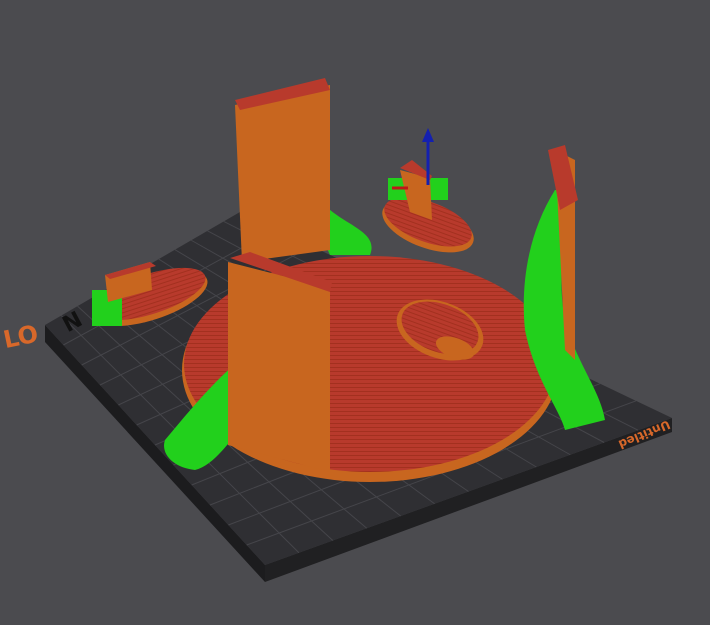 The image size is (710, 625). What do you see at coordinates (280, 362) in the screenshot?
I see `front-wall` at bounding box center [280, 362].